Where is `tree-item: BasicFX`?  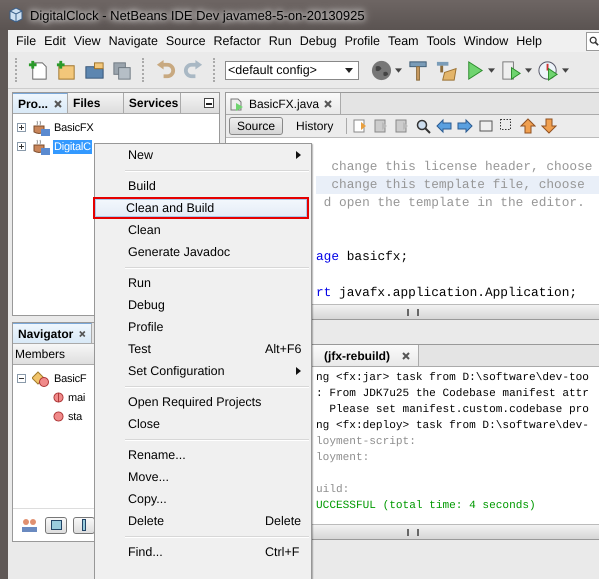
tree-item: BasicFX is located at coordinates (74, 127).